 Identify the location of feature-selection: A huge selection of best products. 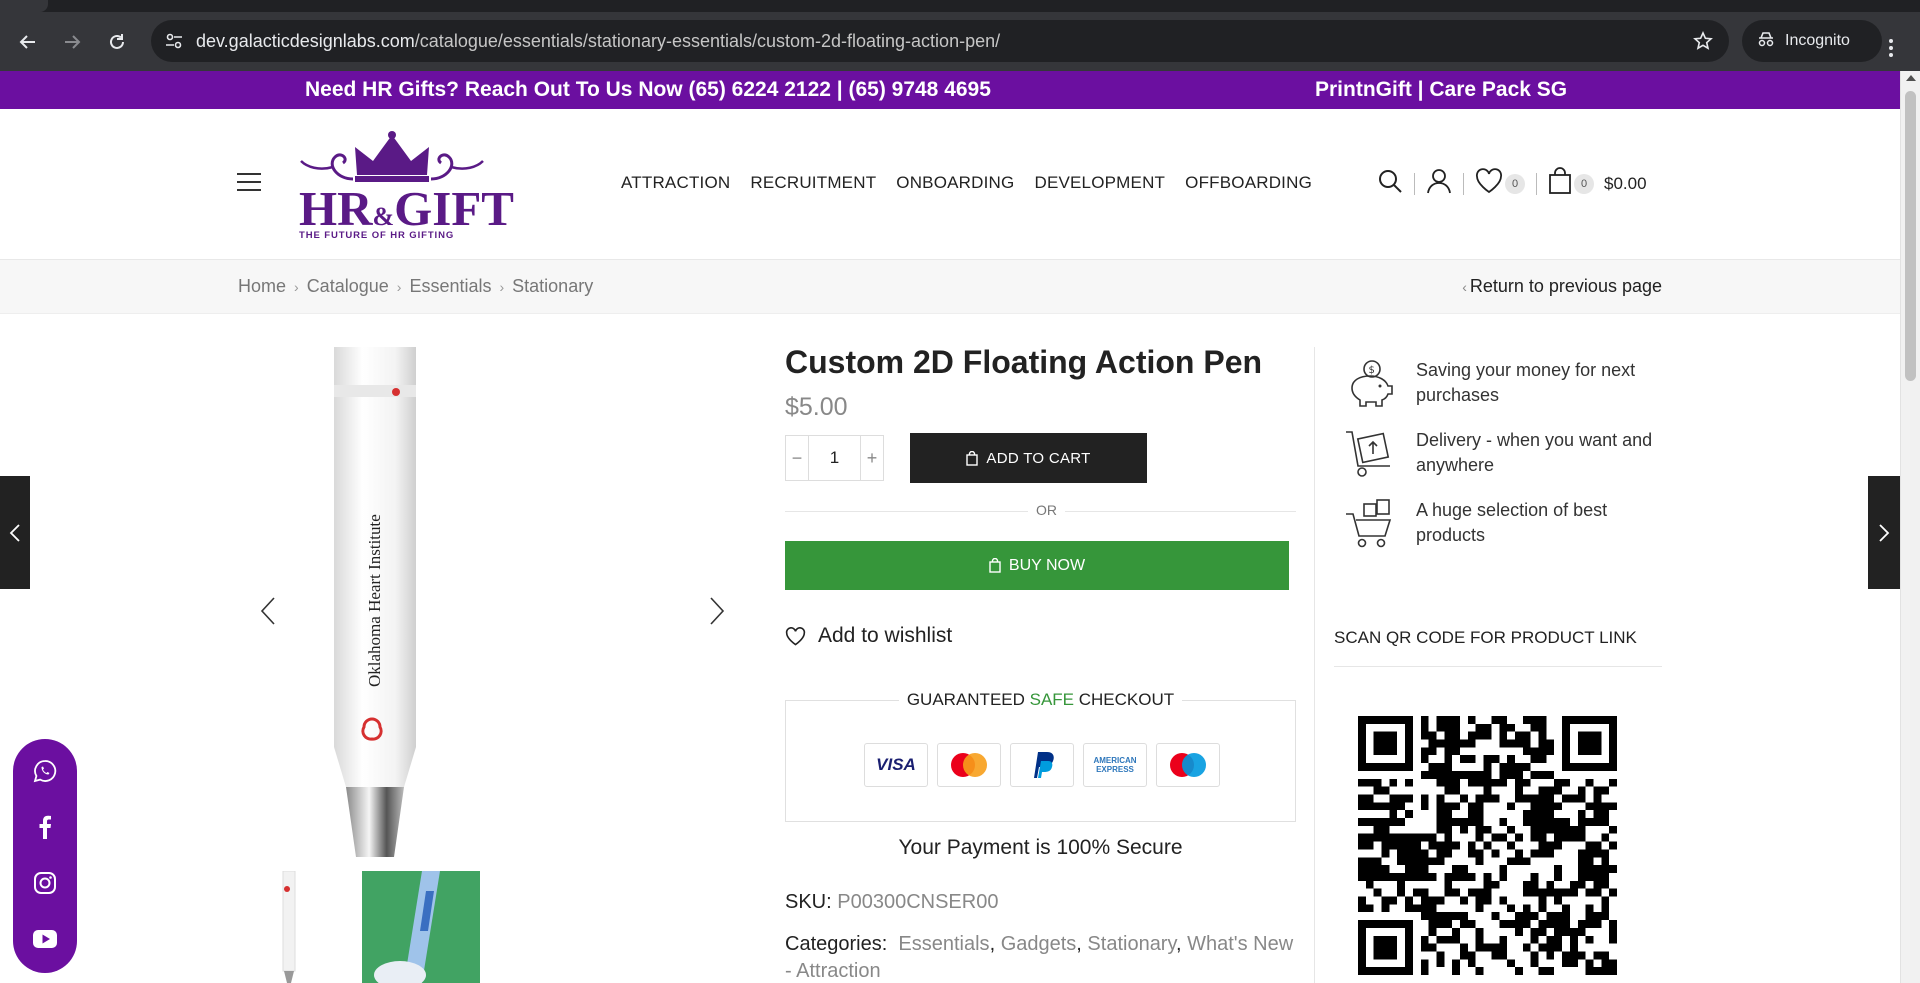
(1500, 524).